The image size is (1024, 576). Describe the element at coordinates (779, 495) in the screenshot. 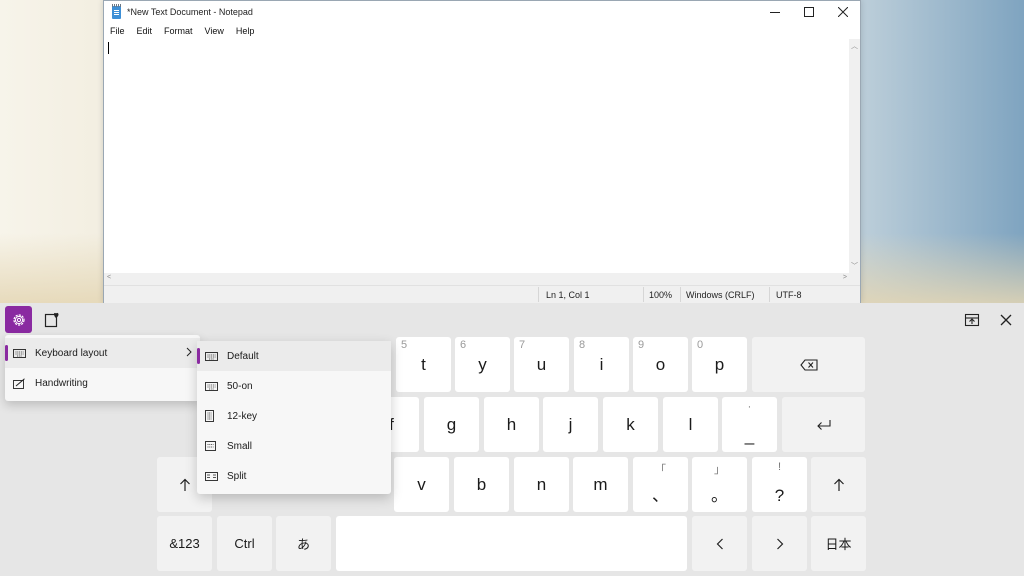

I see `key-label: ?` at that location.